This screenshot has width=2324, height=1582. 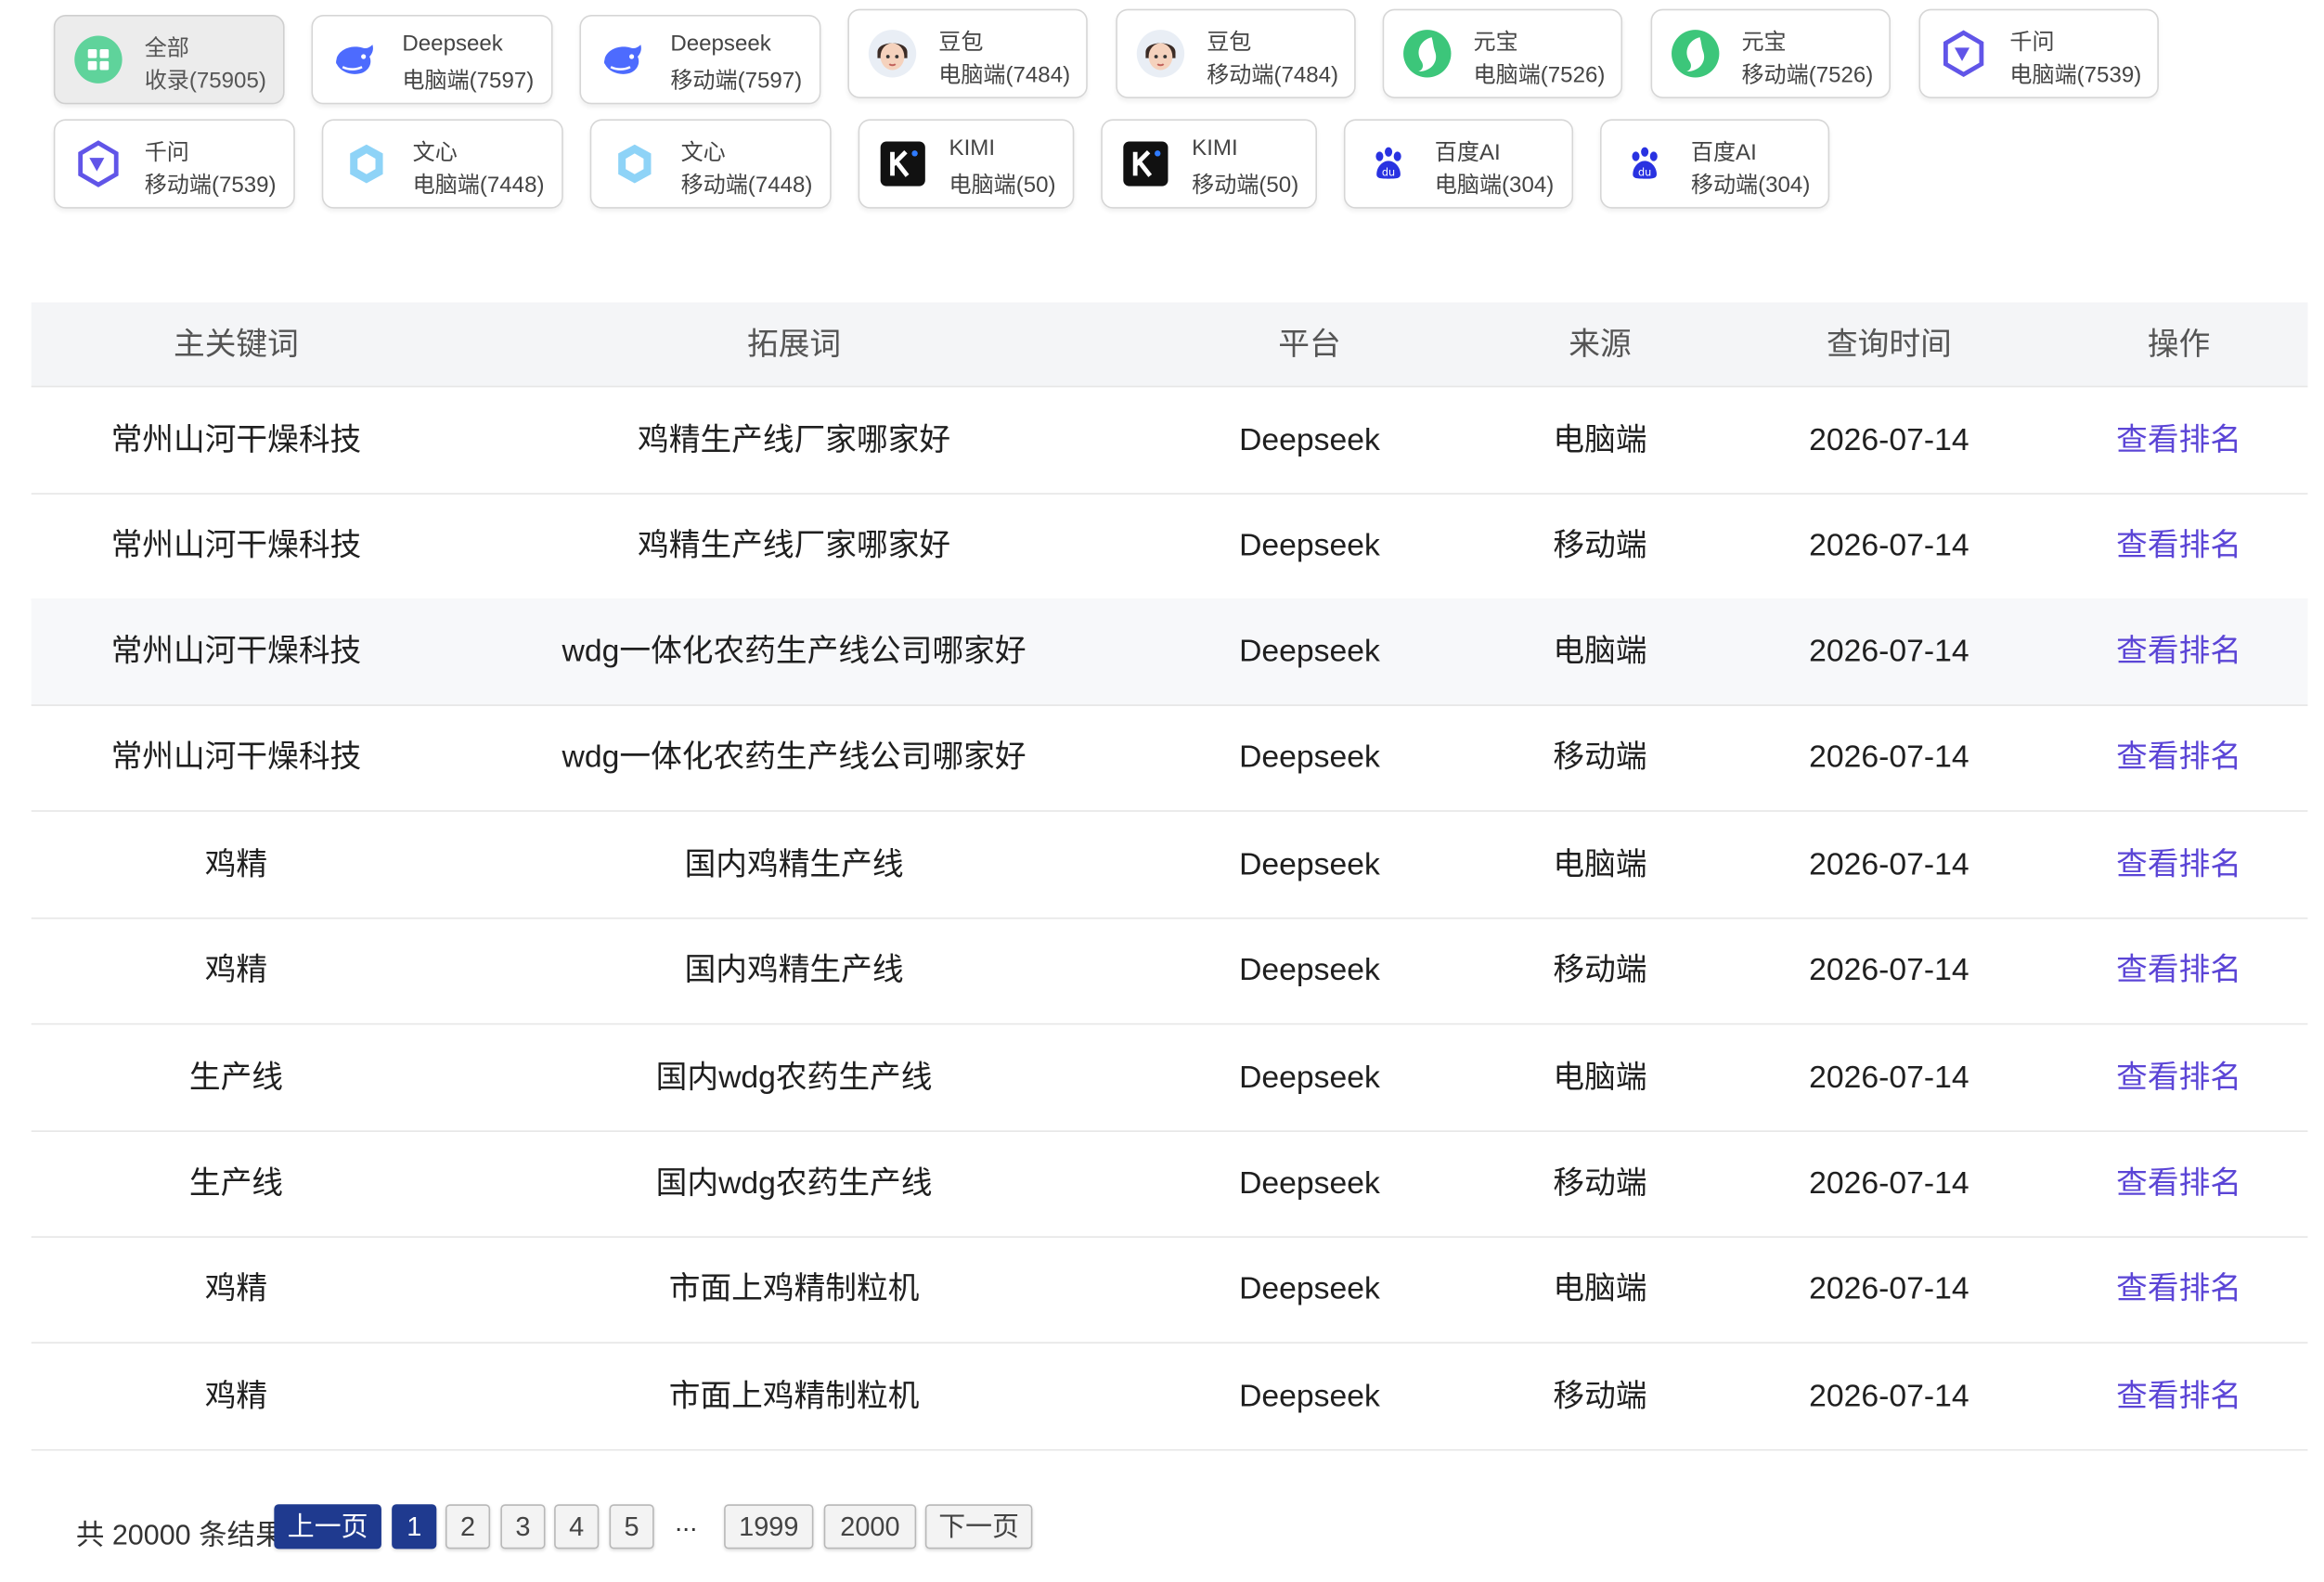 I want to click on filter-chip-deepseek-mobile: Deepseek 移动端(7597), so click(x=700, y=60).